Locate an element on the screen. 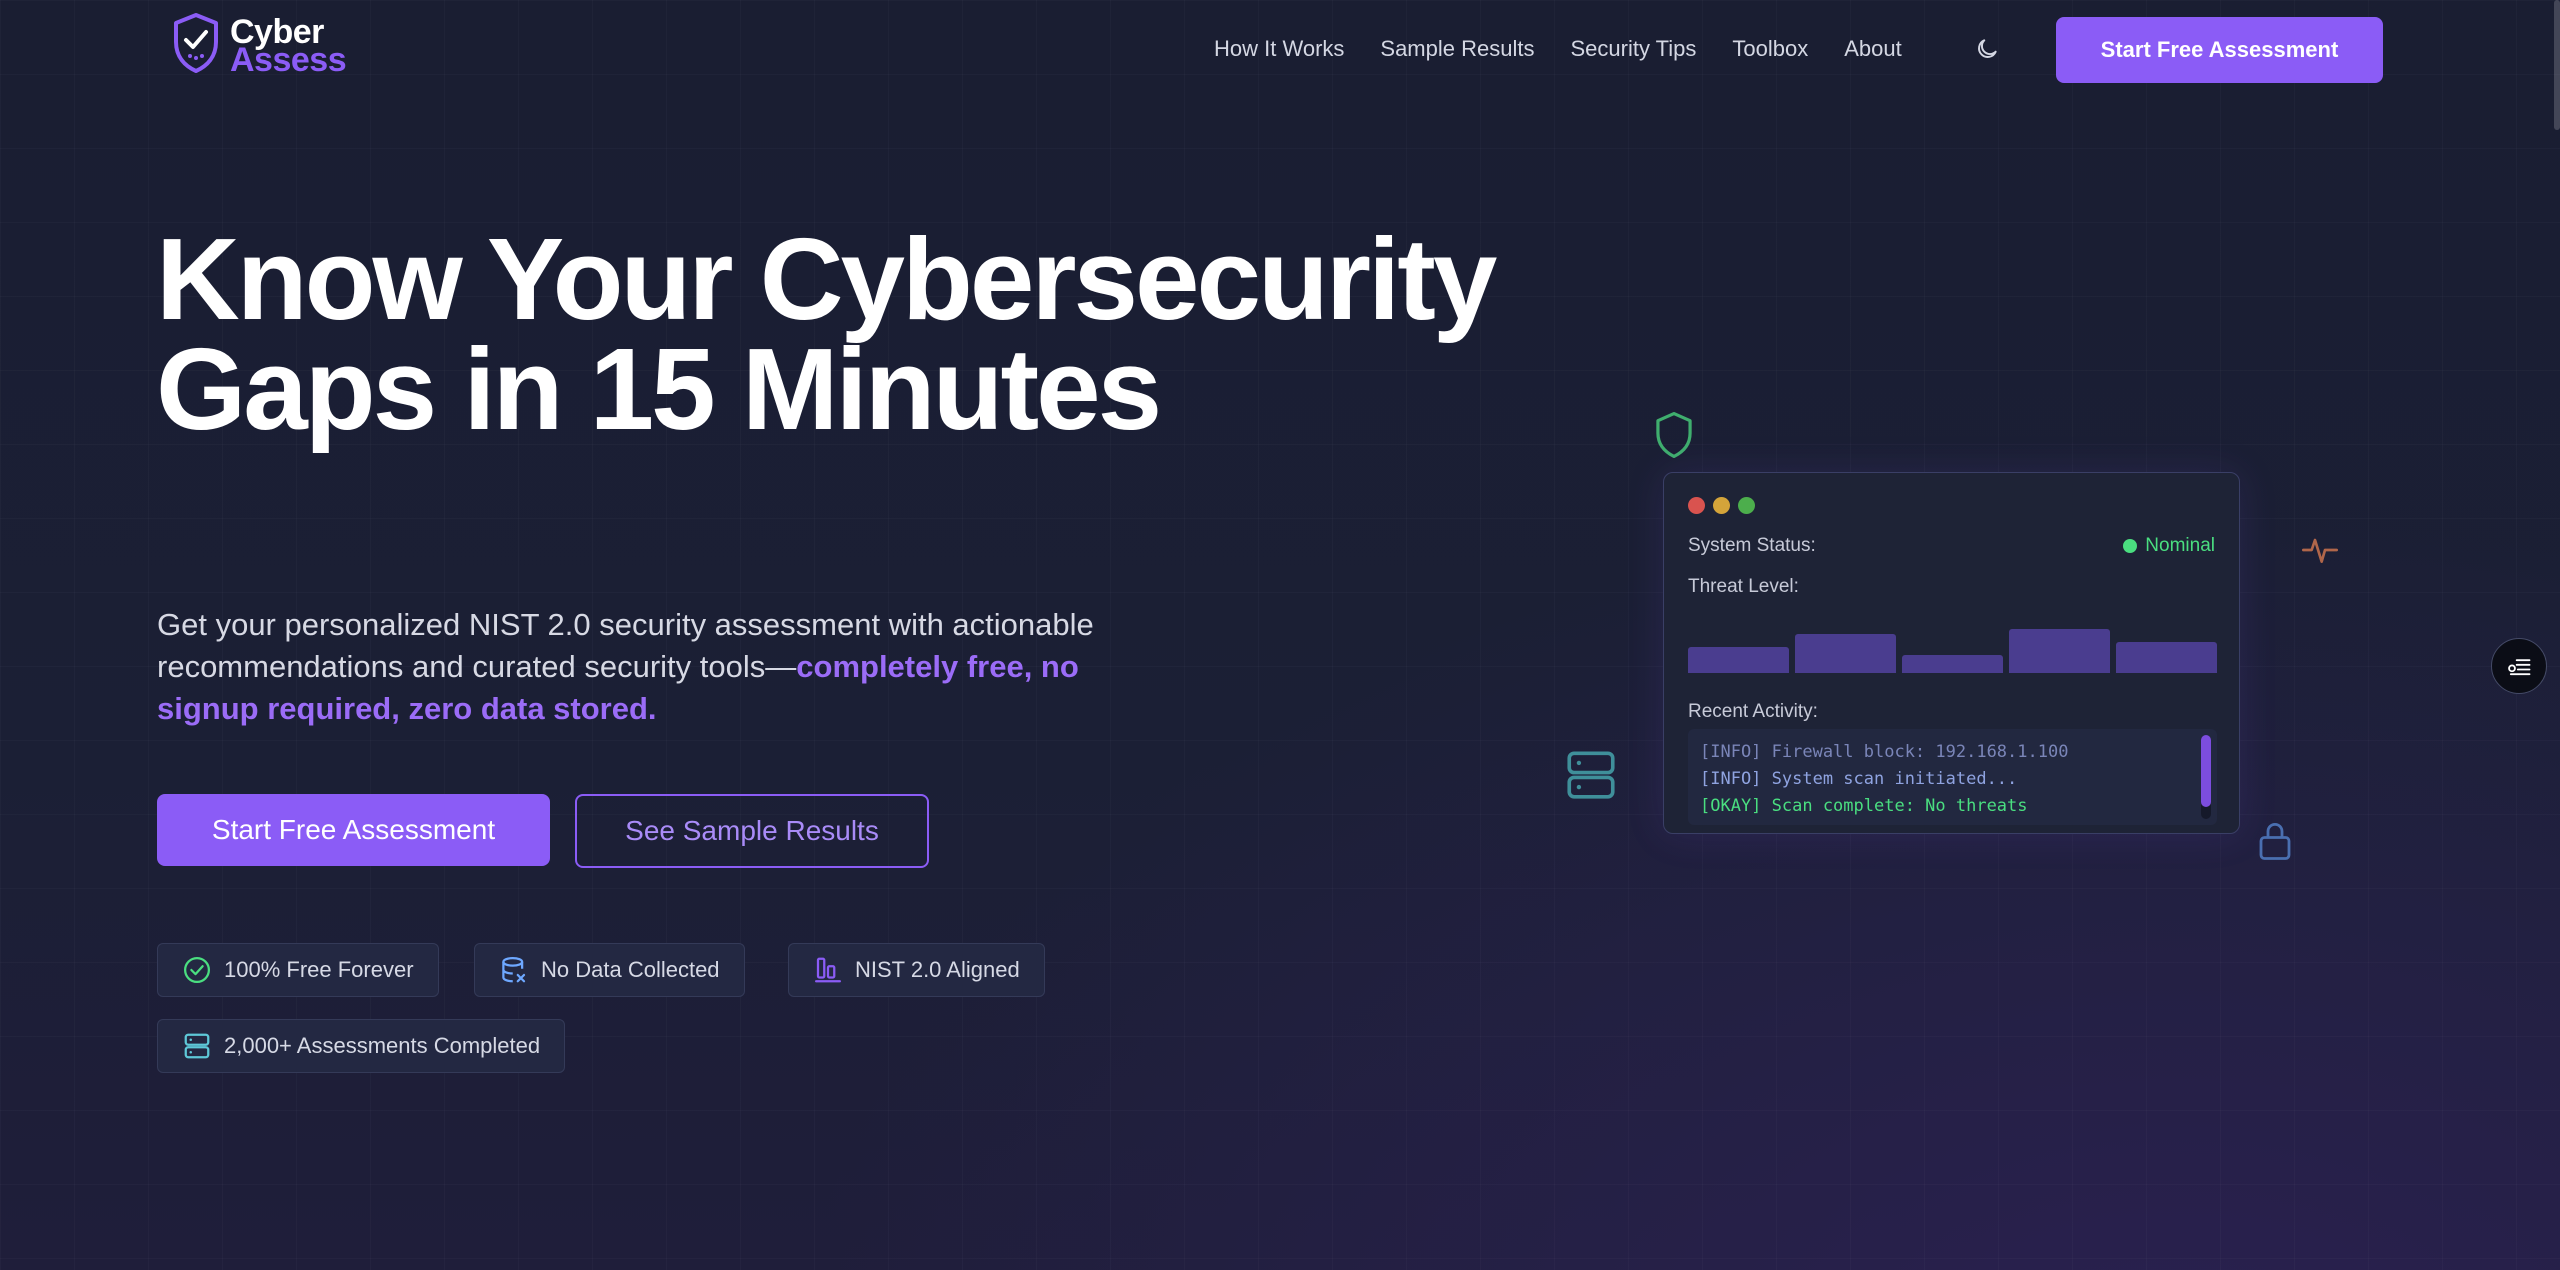  badge-free-label: 100% Free Forever is located at coordinates (319, 969).